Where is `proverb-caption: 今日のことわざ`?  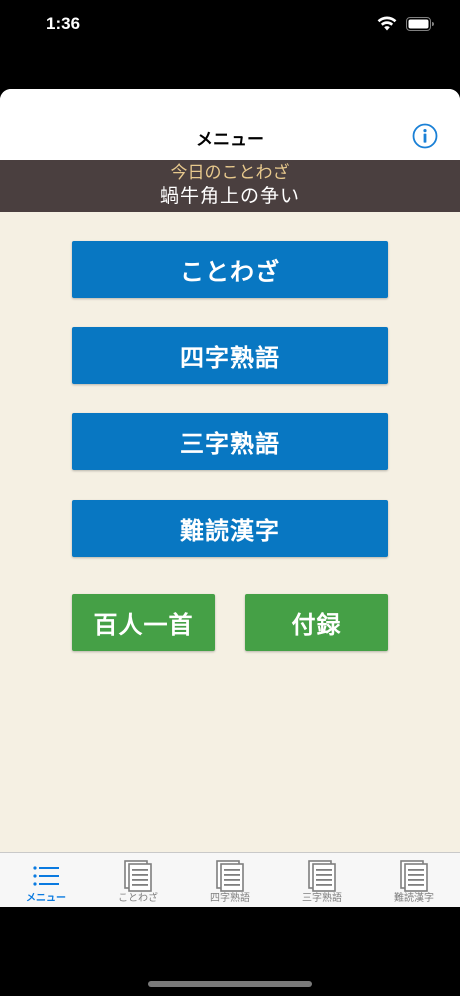
proverb-caption: 今日のことわざ is located at coordinates (230, 173).